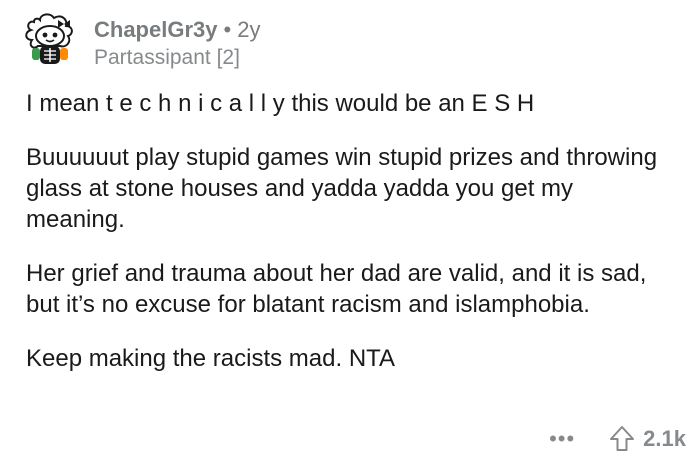 The image size is (700, 464). Describe the element at coordinates (167, 57) in the screenshot. I see `user-flair: Partassipant [2]` at that location.